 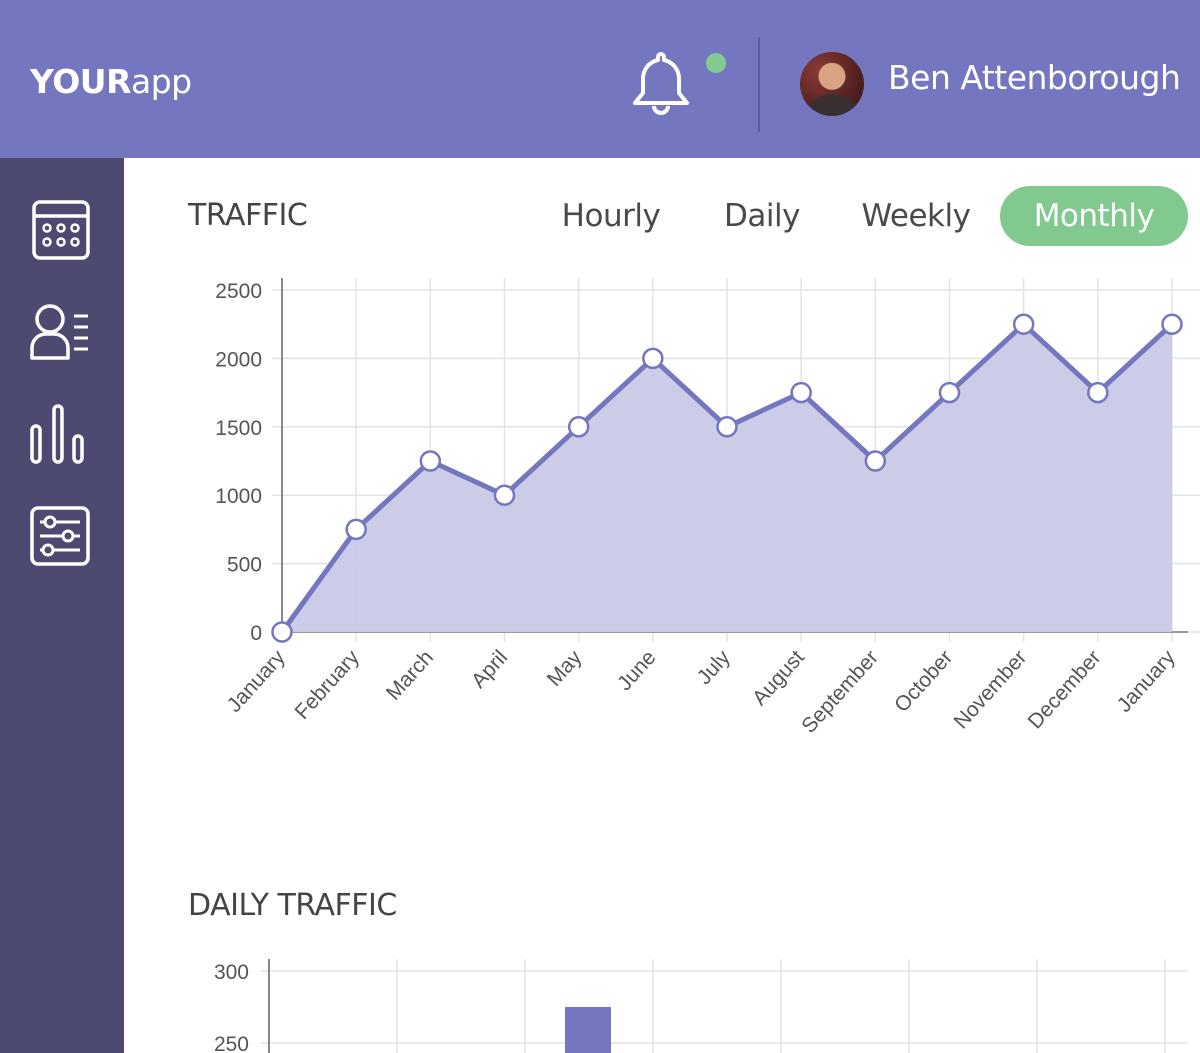 I want to click on calendar-icon, so click(x=60, y=230).